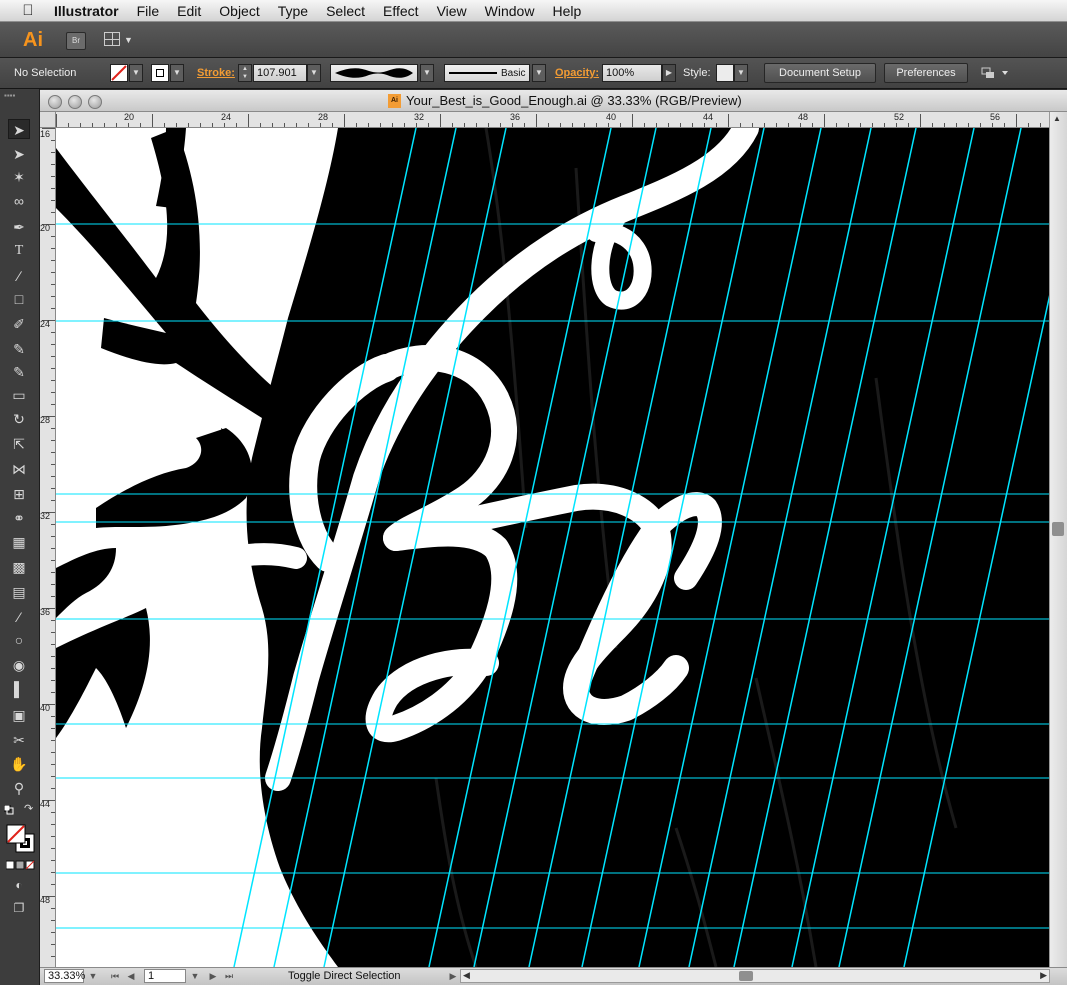 This screenshot has height=985, width=1067. What do you see at coordinates (136, 73) in the screenshot?
I see `fill-dropdown: ▼` at bounding box center [136, 73].